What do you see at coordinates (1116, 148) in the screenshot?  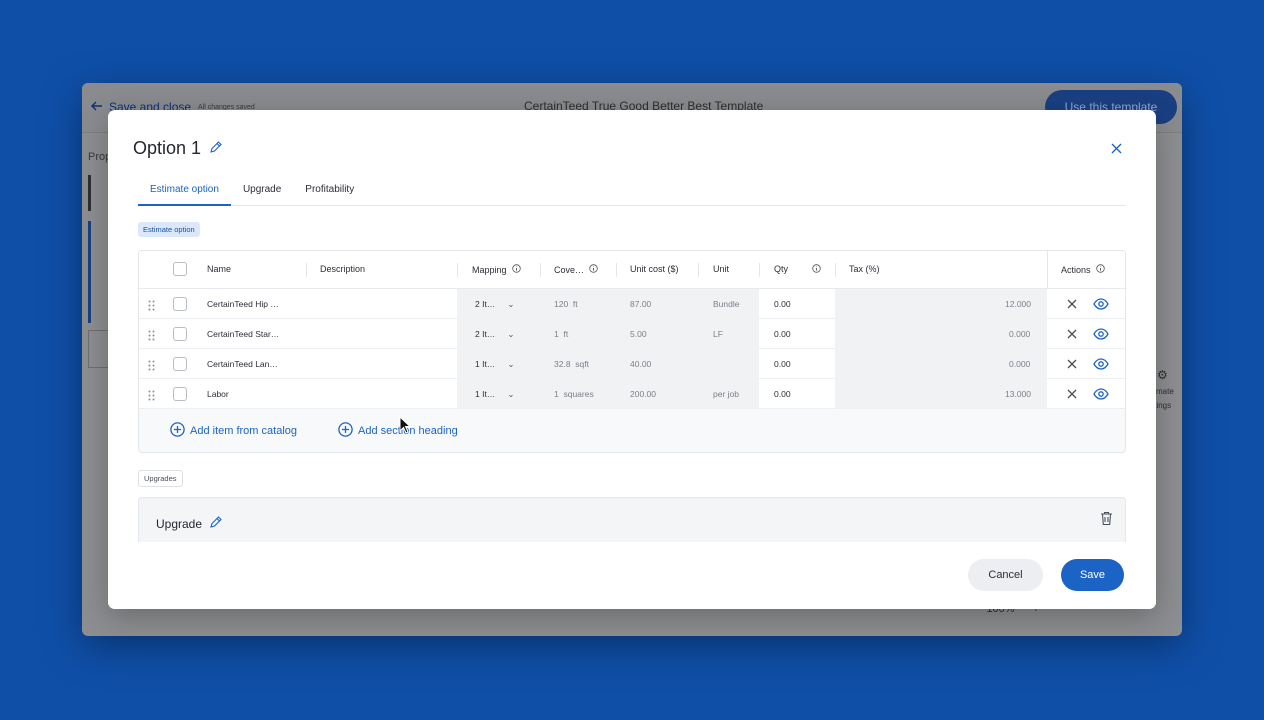 I see `close-icon` at bounding box center [1116, 148].